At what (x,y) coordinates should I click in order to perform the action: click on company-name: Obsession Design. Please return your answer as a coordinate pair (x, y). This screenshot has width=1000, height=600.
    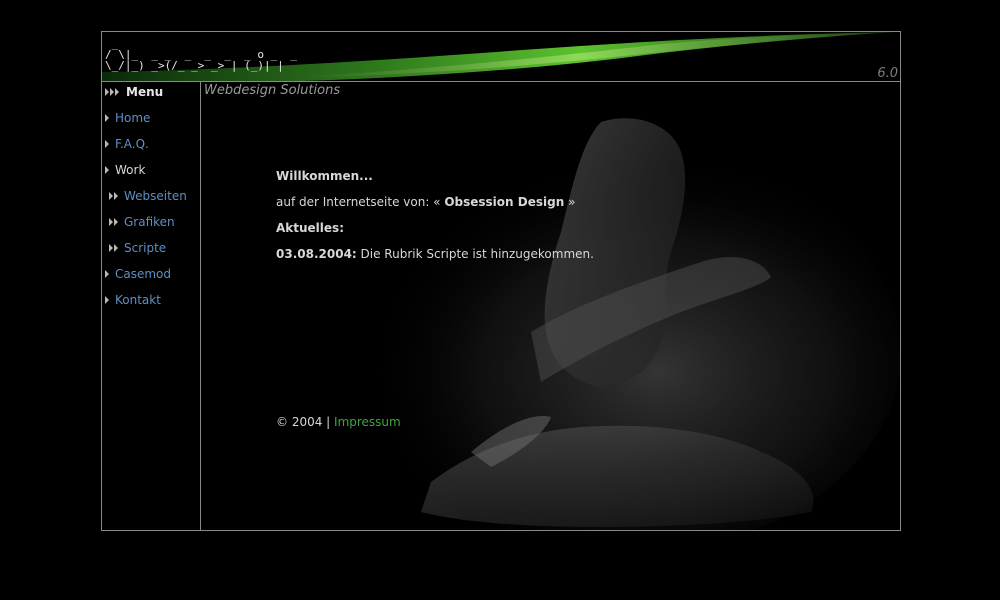
    Looking at the image, I should click on (504, 202).